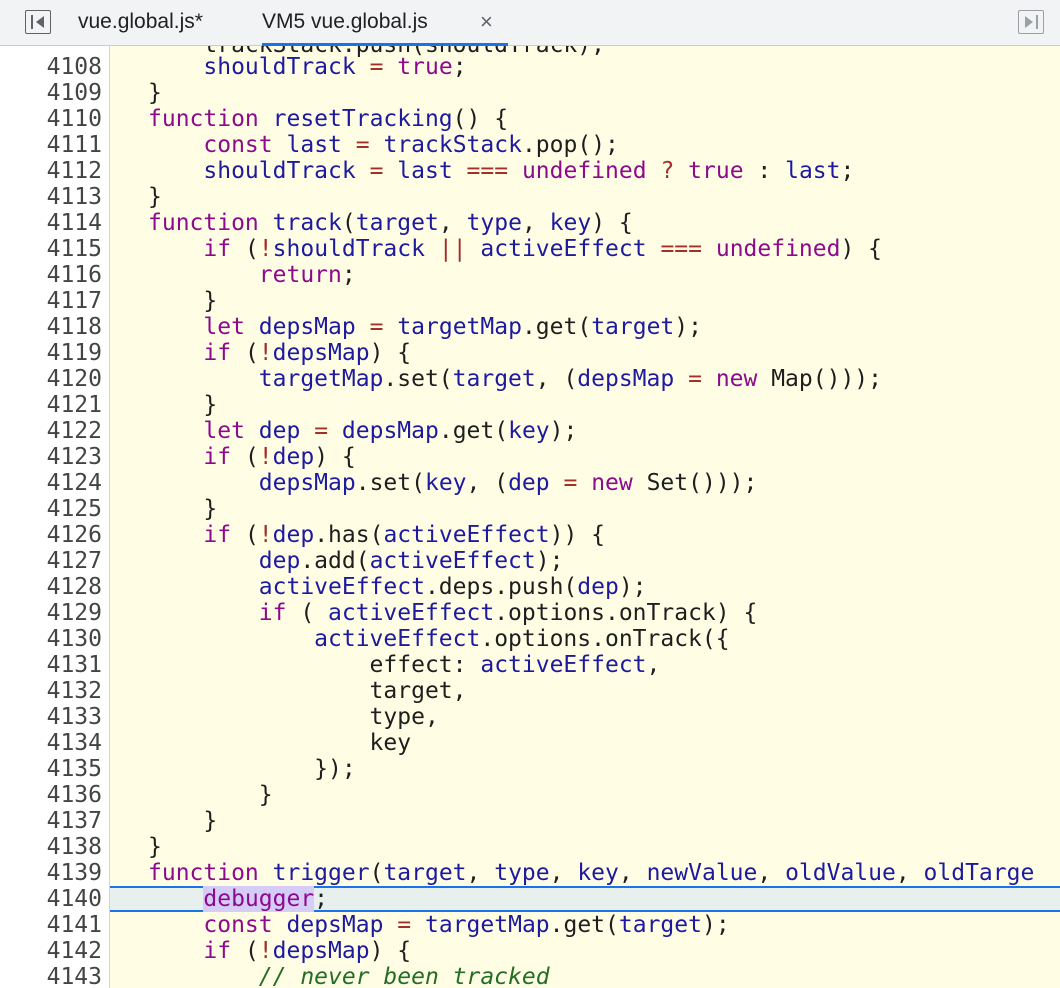 The image size is (1060, 988). What do you see at coordinates (530, 795) in the screenshot?
I see `code-line: 4136 }` at bounding box center [530, 795].